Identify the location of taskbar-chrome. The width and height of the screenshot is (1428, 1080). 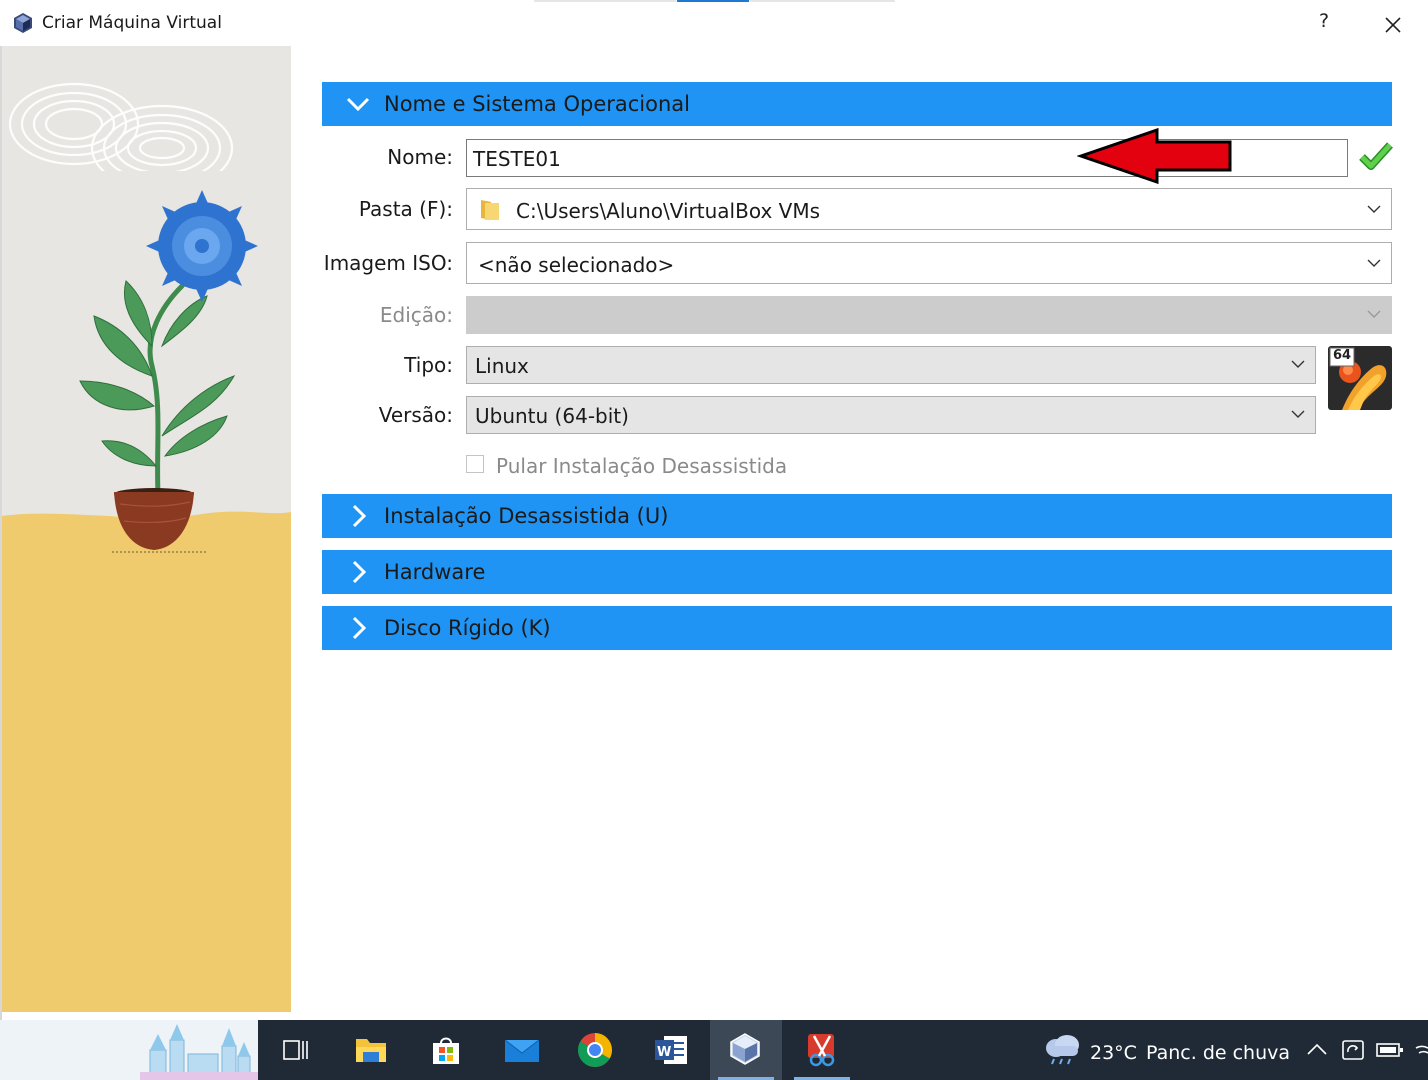
(595, 1050).